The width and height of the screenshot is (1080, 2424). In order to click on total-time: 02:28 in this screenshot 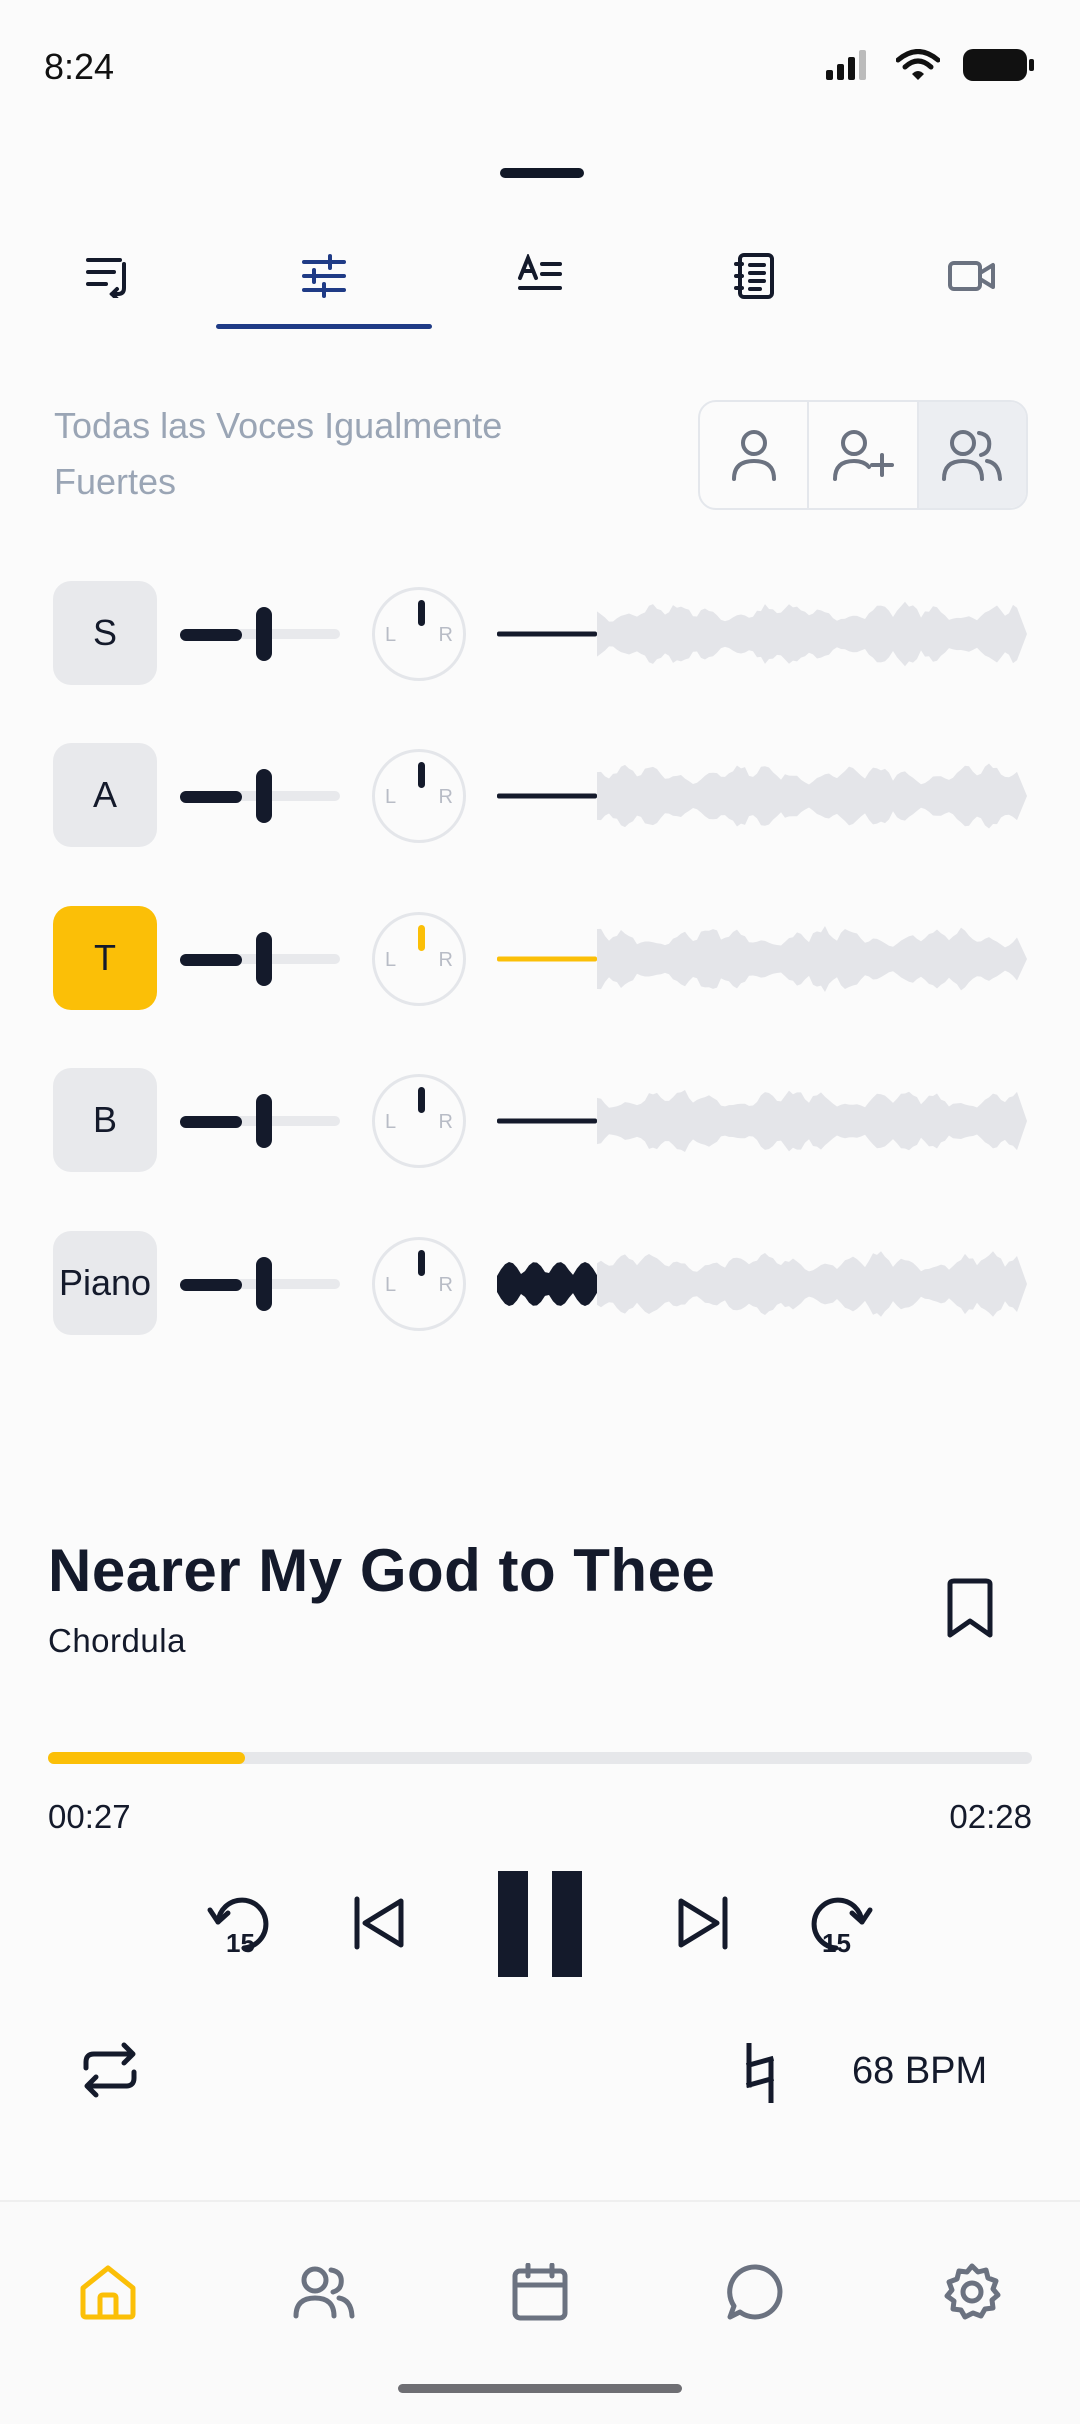, I will do `click(990, 1816)`.